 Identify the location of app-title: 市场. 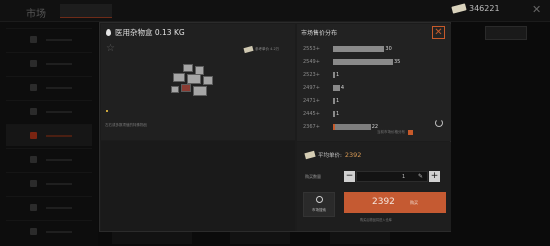
(36, 14).